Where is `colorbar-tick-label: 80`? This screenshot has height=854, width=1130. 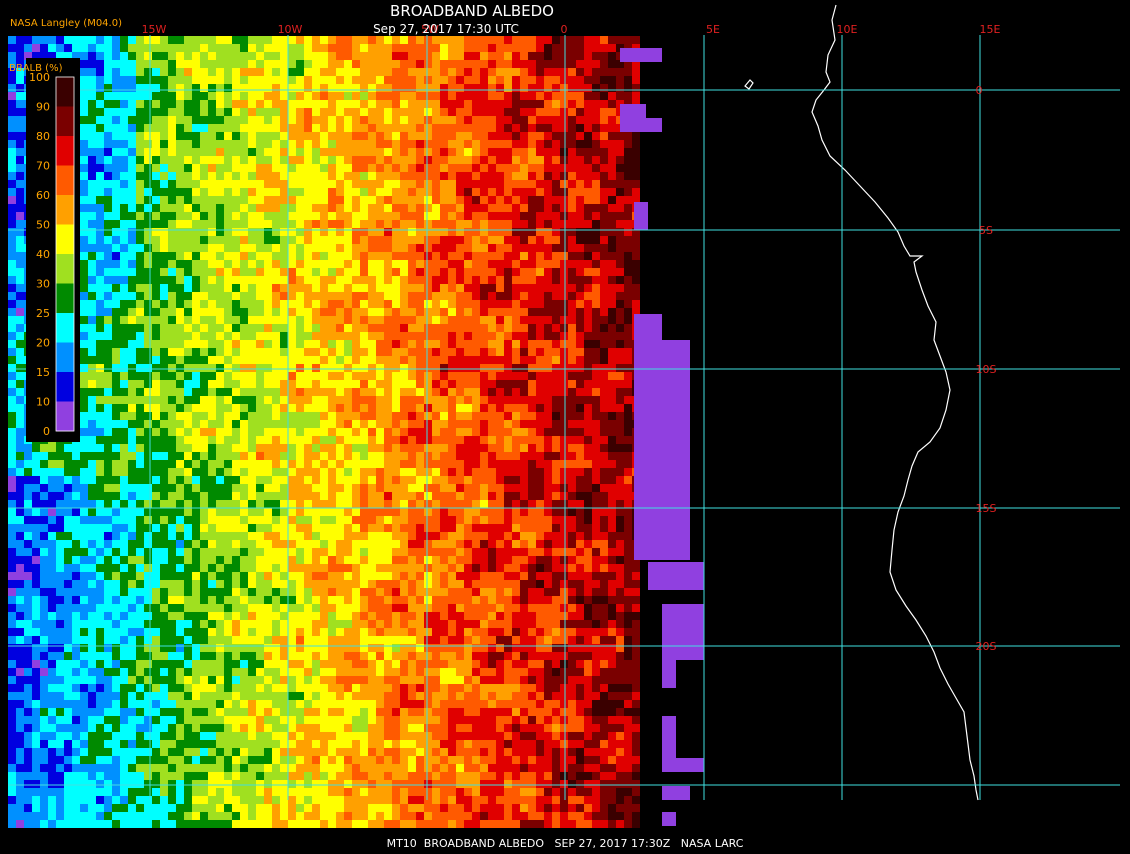 colorbar-tick-label: 80 is located at coordinates (43, 136).